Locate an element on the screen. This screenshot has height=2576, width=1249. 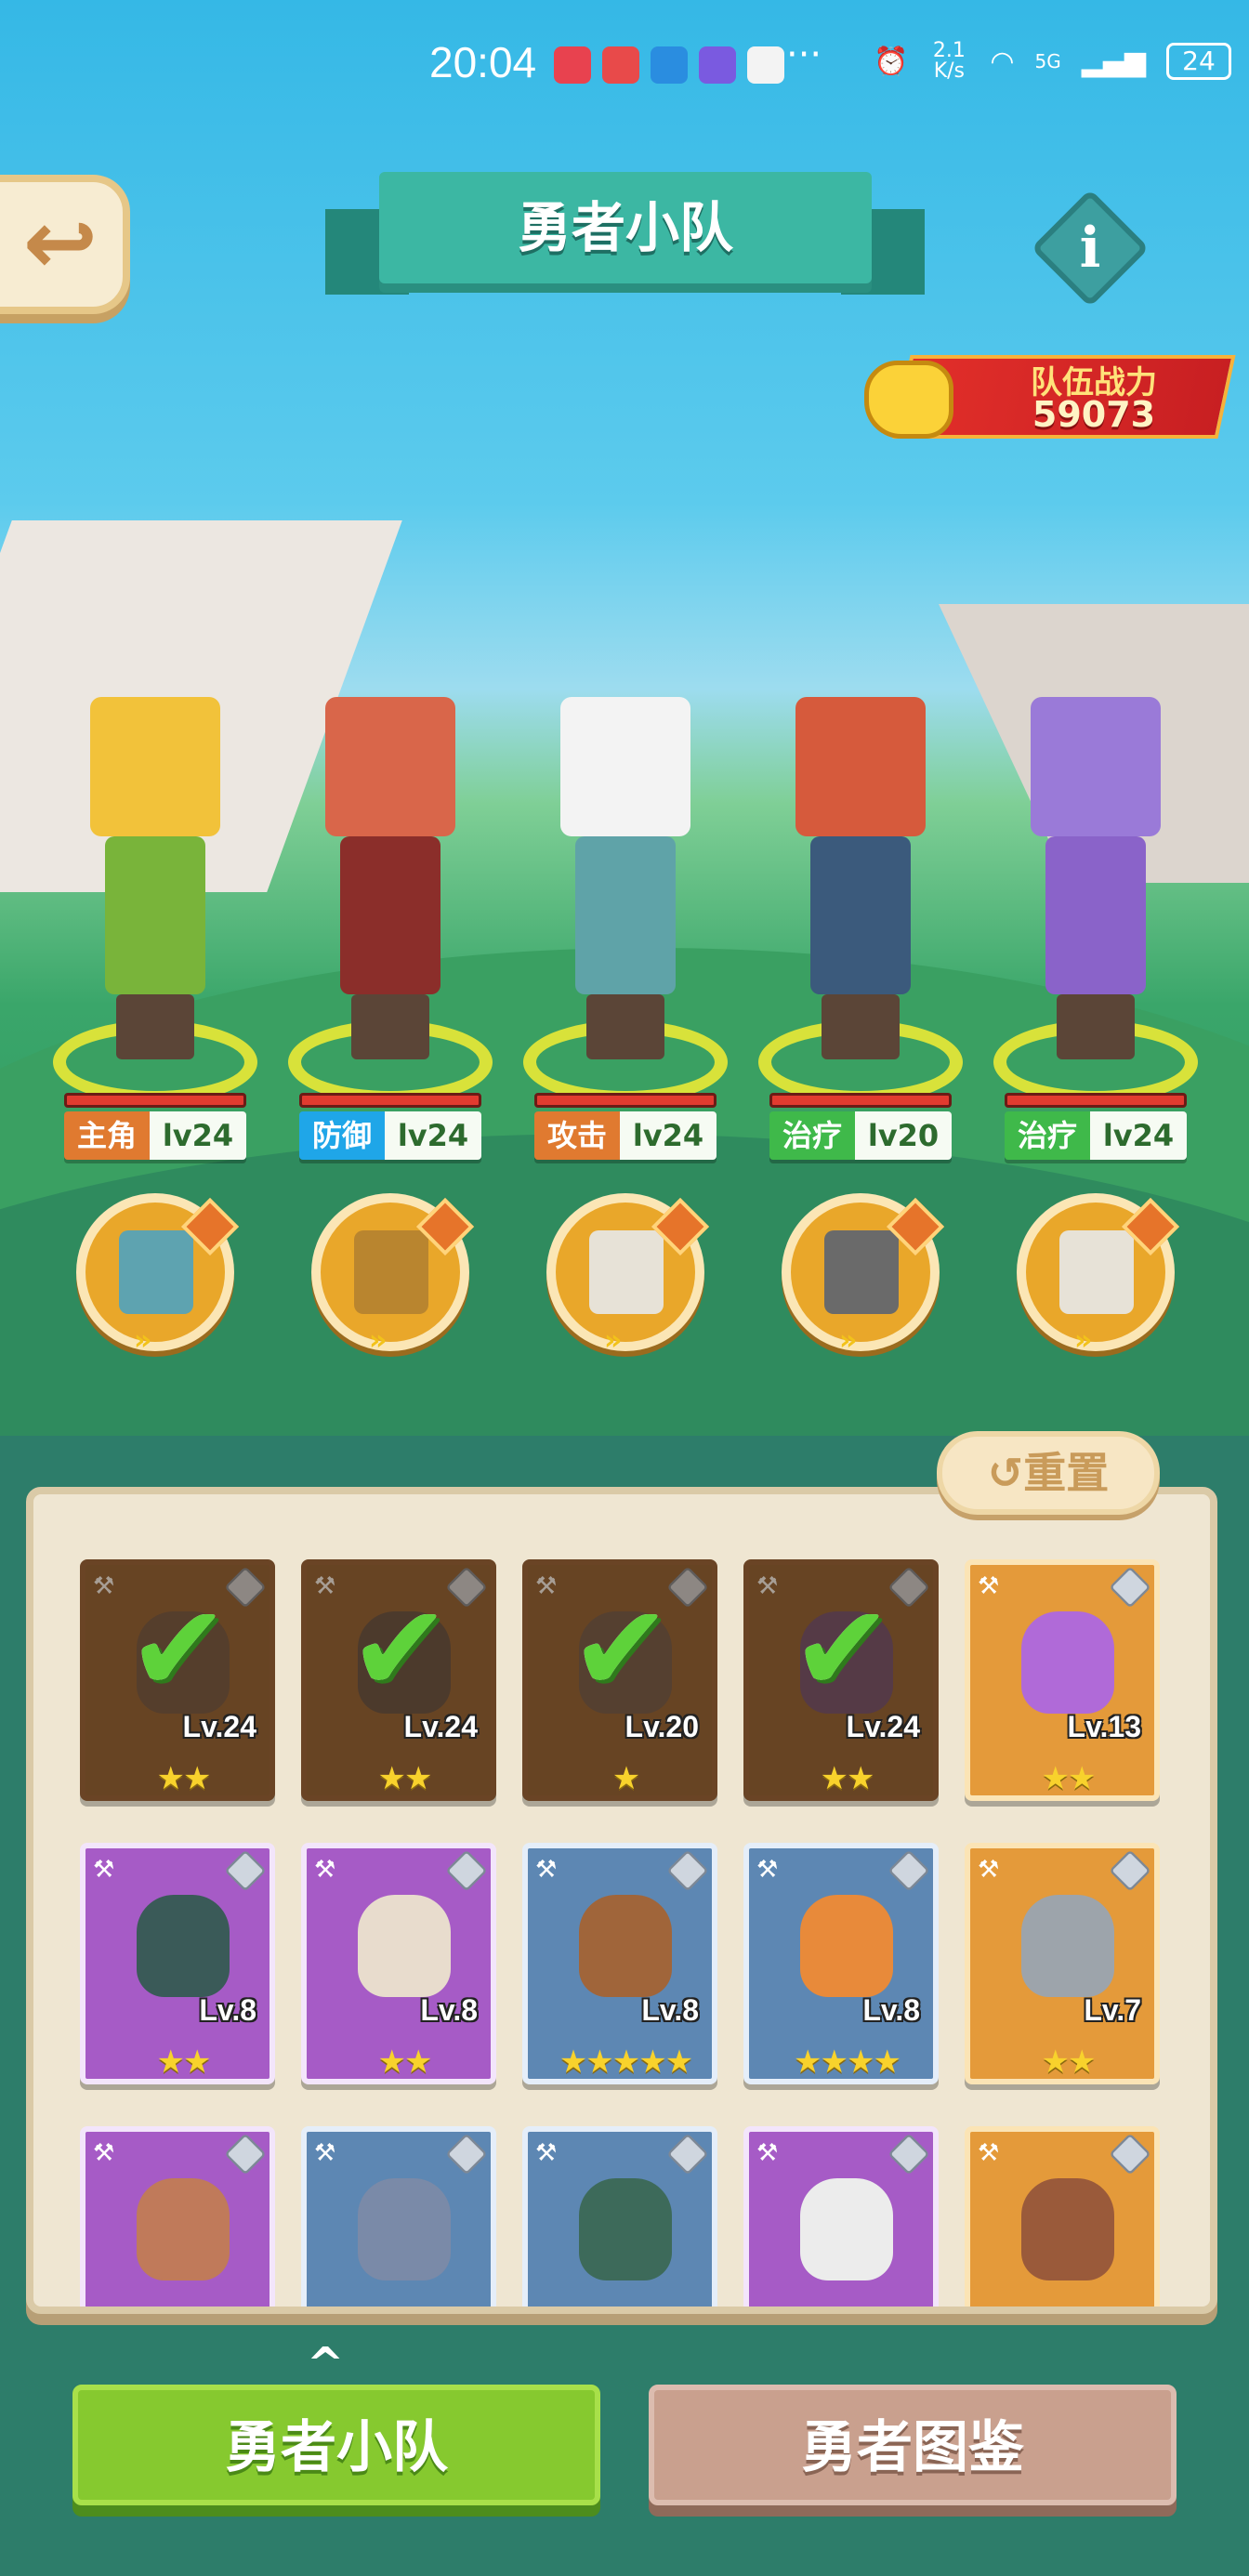
hero-slot: 治疗 lv20 » is located at coordinates (860, 976).